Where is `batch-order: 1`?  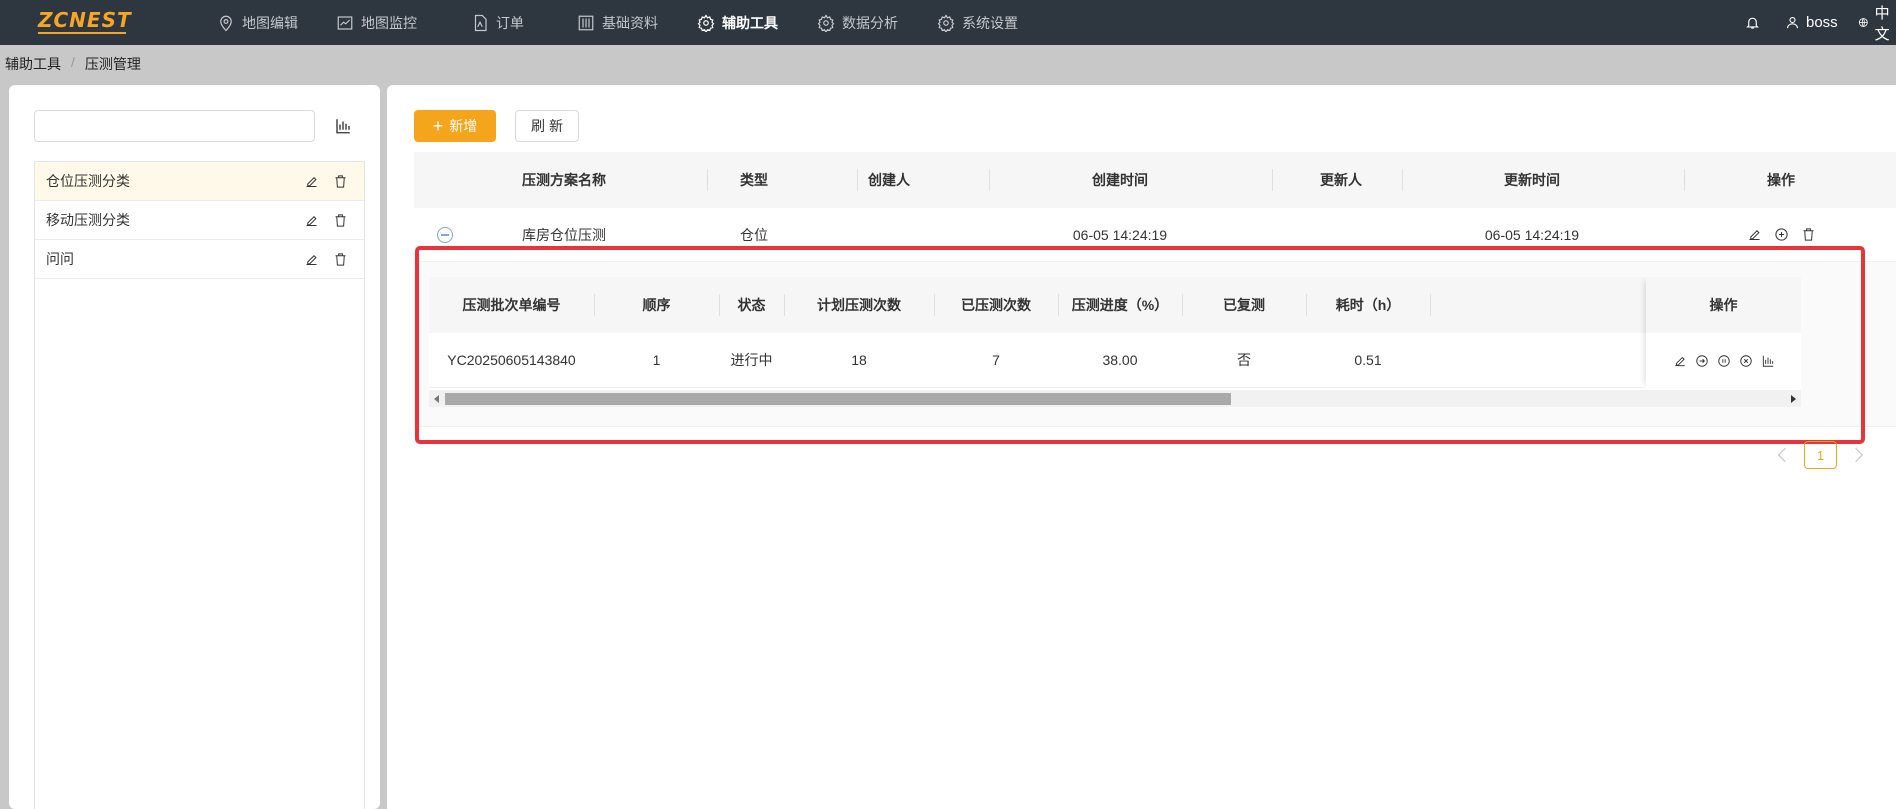 batch-order: 1 is located at coordinates (656, 360).